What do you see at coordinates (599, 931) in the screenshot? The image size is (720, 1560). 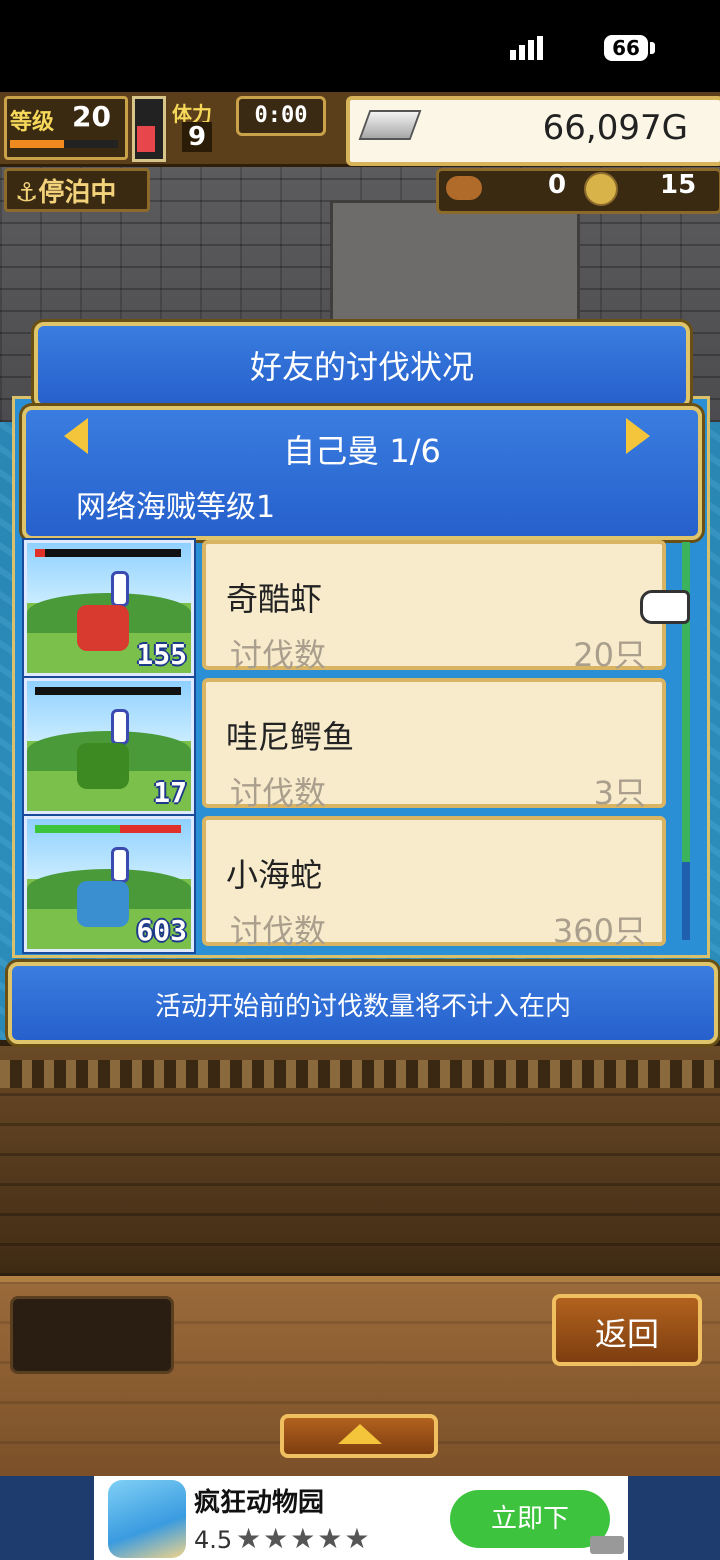 I see `kill-count-value: 360只` at bounding box center [599, 931].